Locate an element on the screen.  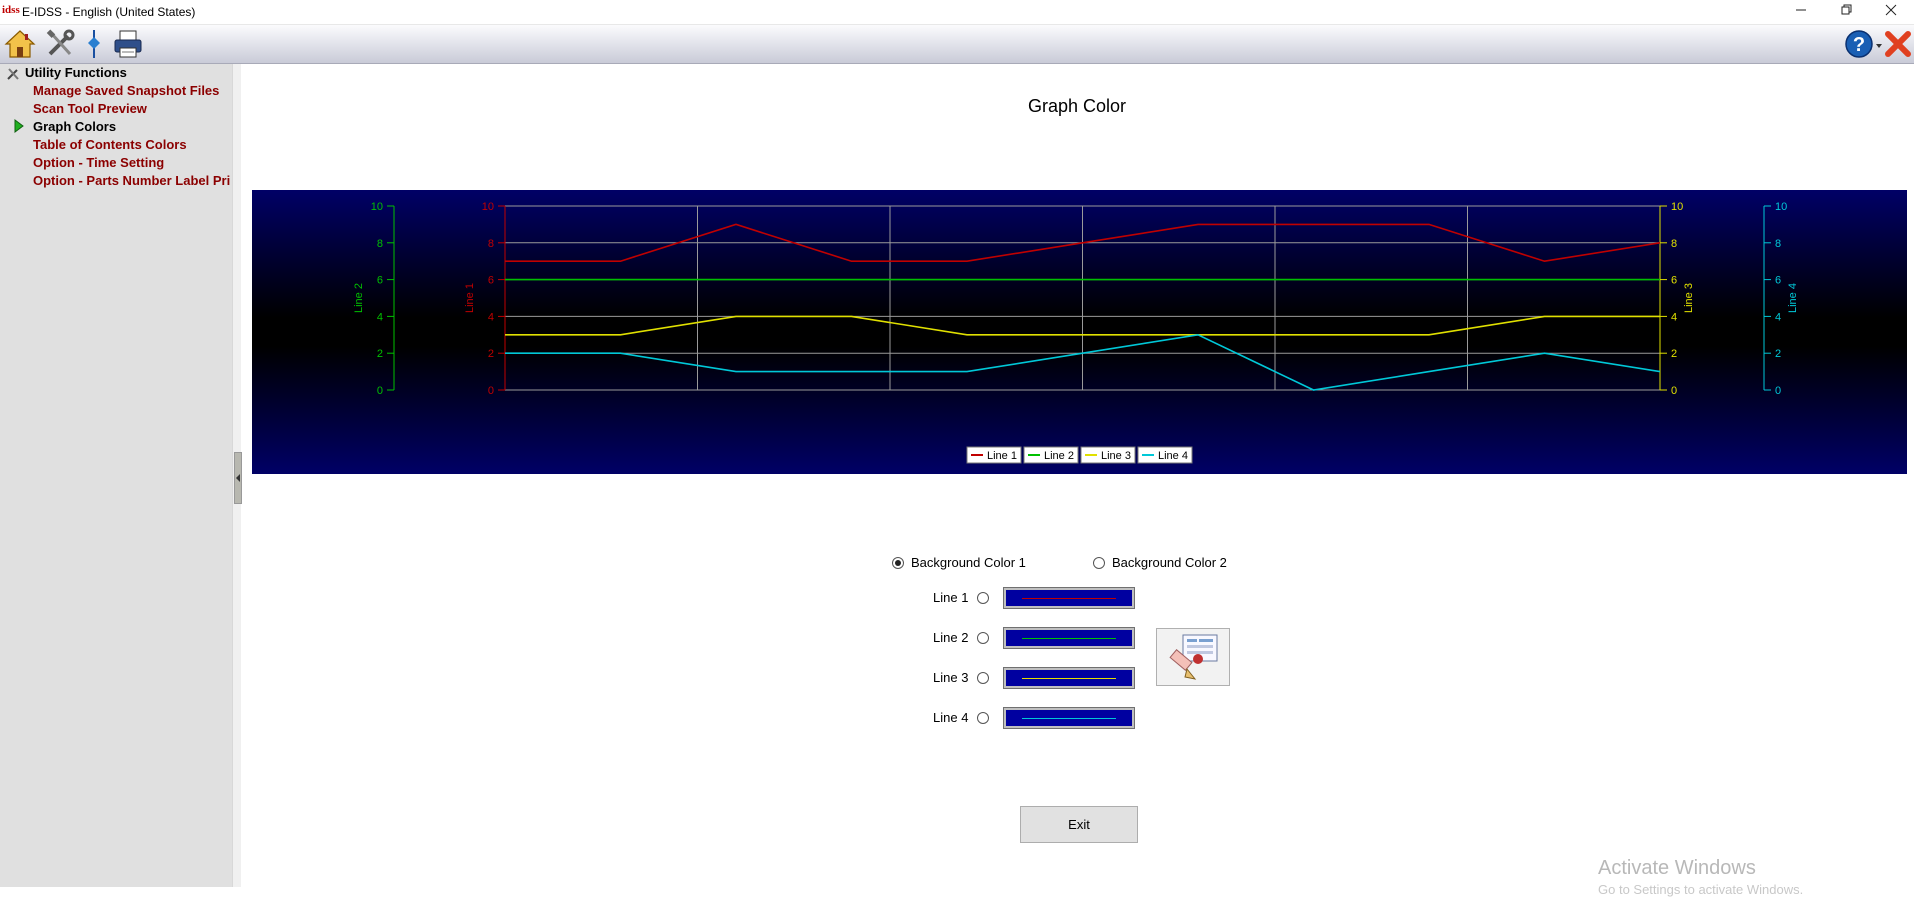
line-1-label: Line 1 is located at coordinates (951, 597).